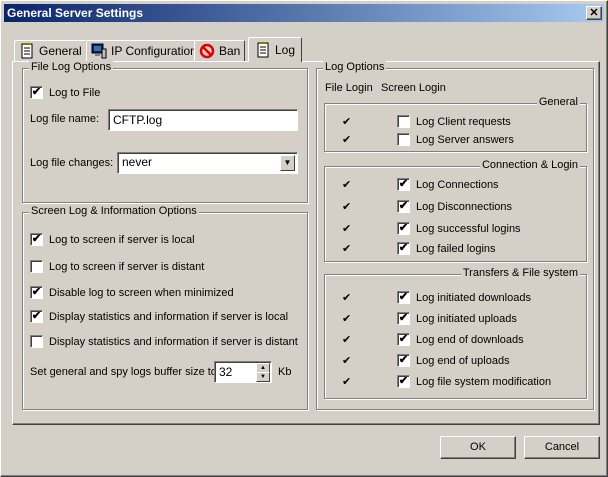 The height and width of the screenshot is (477, 608). I want to click on ban-icon, so click(207, 51).